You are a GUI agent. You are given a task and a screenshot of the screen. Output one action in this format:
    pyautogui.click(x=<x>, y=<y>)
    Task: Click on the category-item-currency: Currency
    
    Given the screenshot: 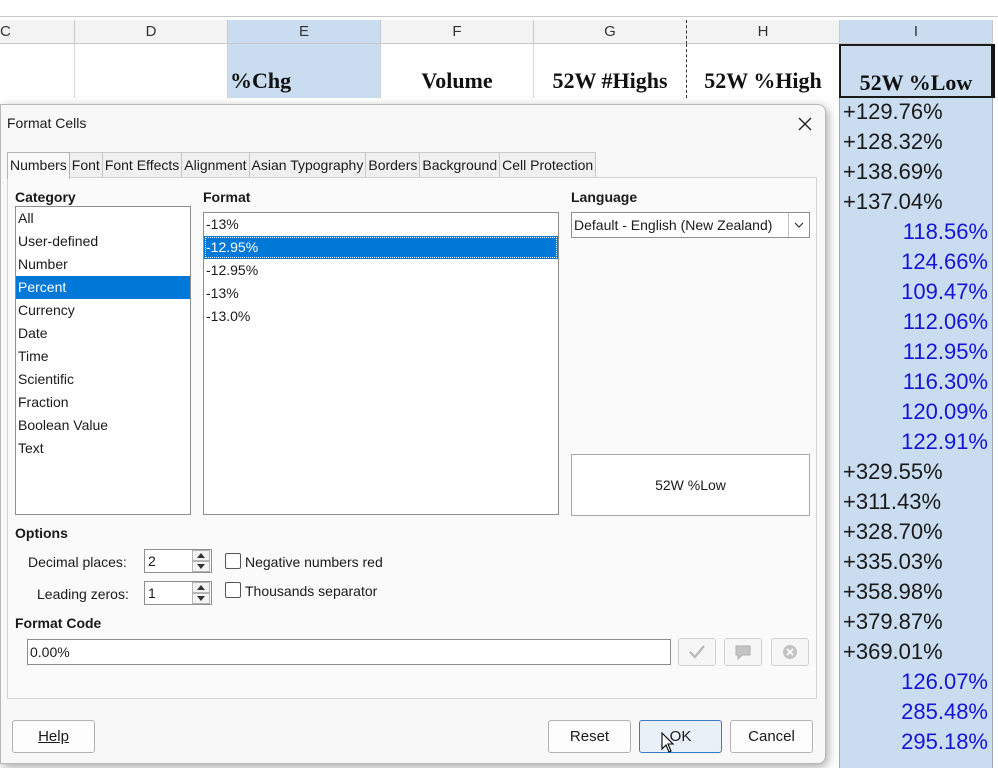 What is the action you would take?
    pyautogui.click(x=103, y=310)
    